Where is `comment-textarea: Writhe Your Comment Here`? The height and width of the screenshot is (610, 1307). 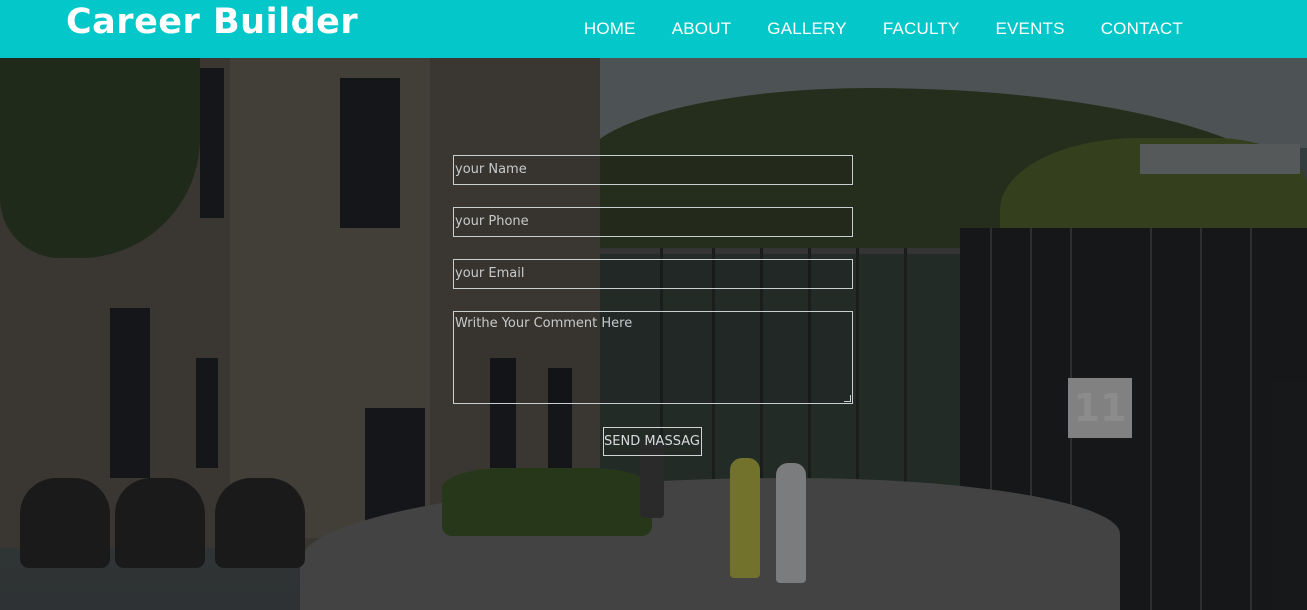 comment-textarea: Writhe Your Comment Here is located at coordinates (653, 357).